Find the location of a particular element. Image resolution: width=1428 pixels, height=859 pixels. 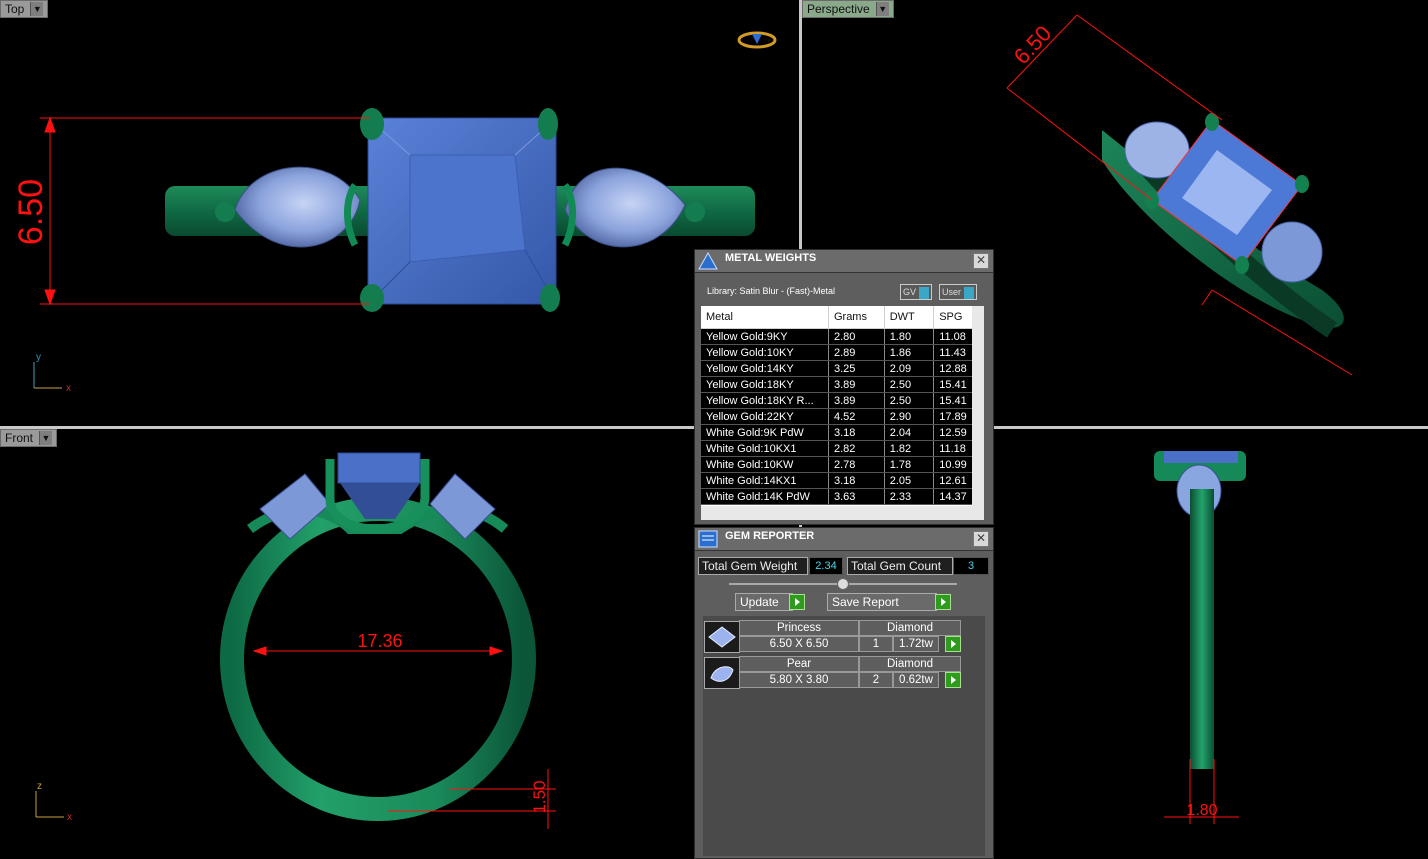

gem-reporter-title: GEM REPORTER is located at coordinates (770, 536).